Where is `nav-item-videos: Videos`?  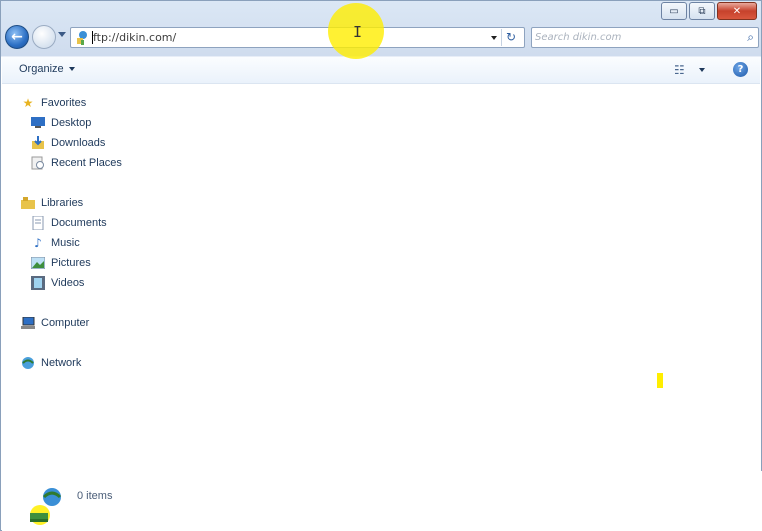 nav-item-videos: Videos is located at coordinates (57, 283).